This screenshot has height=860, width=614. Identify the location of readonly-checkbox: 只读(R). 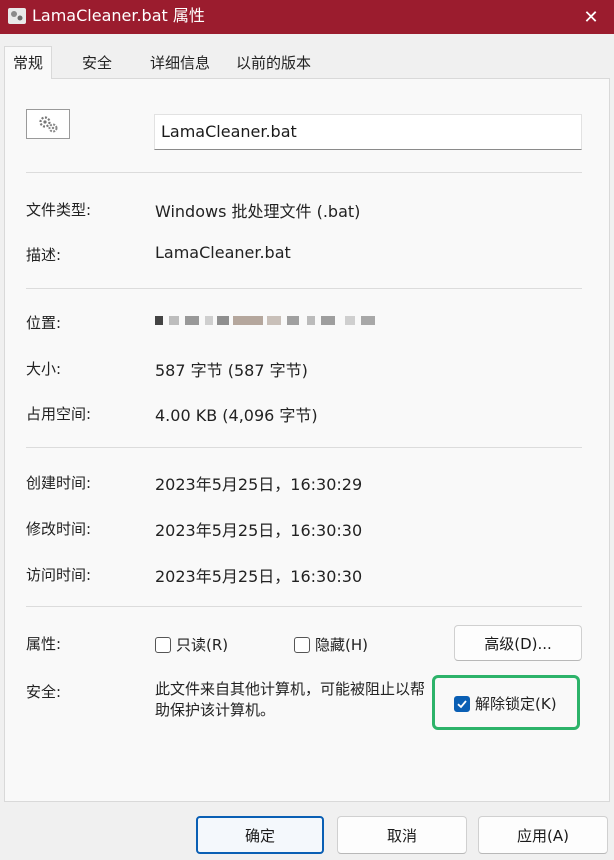
(191, 644).